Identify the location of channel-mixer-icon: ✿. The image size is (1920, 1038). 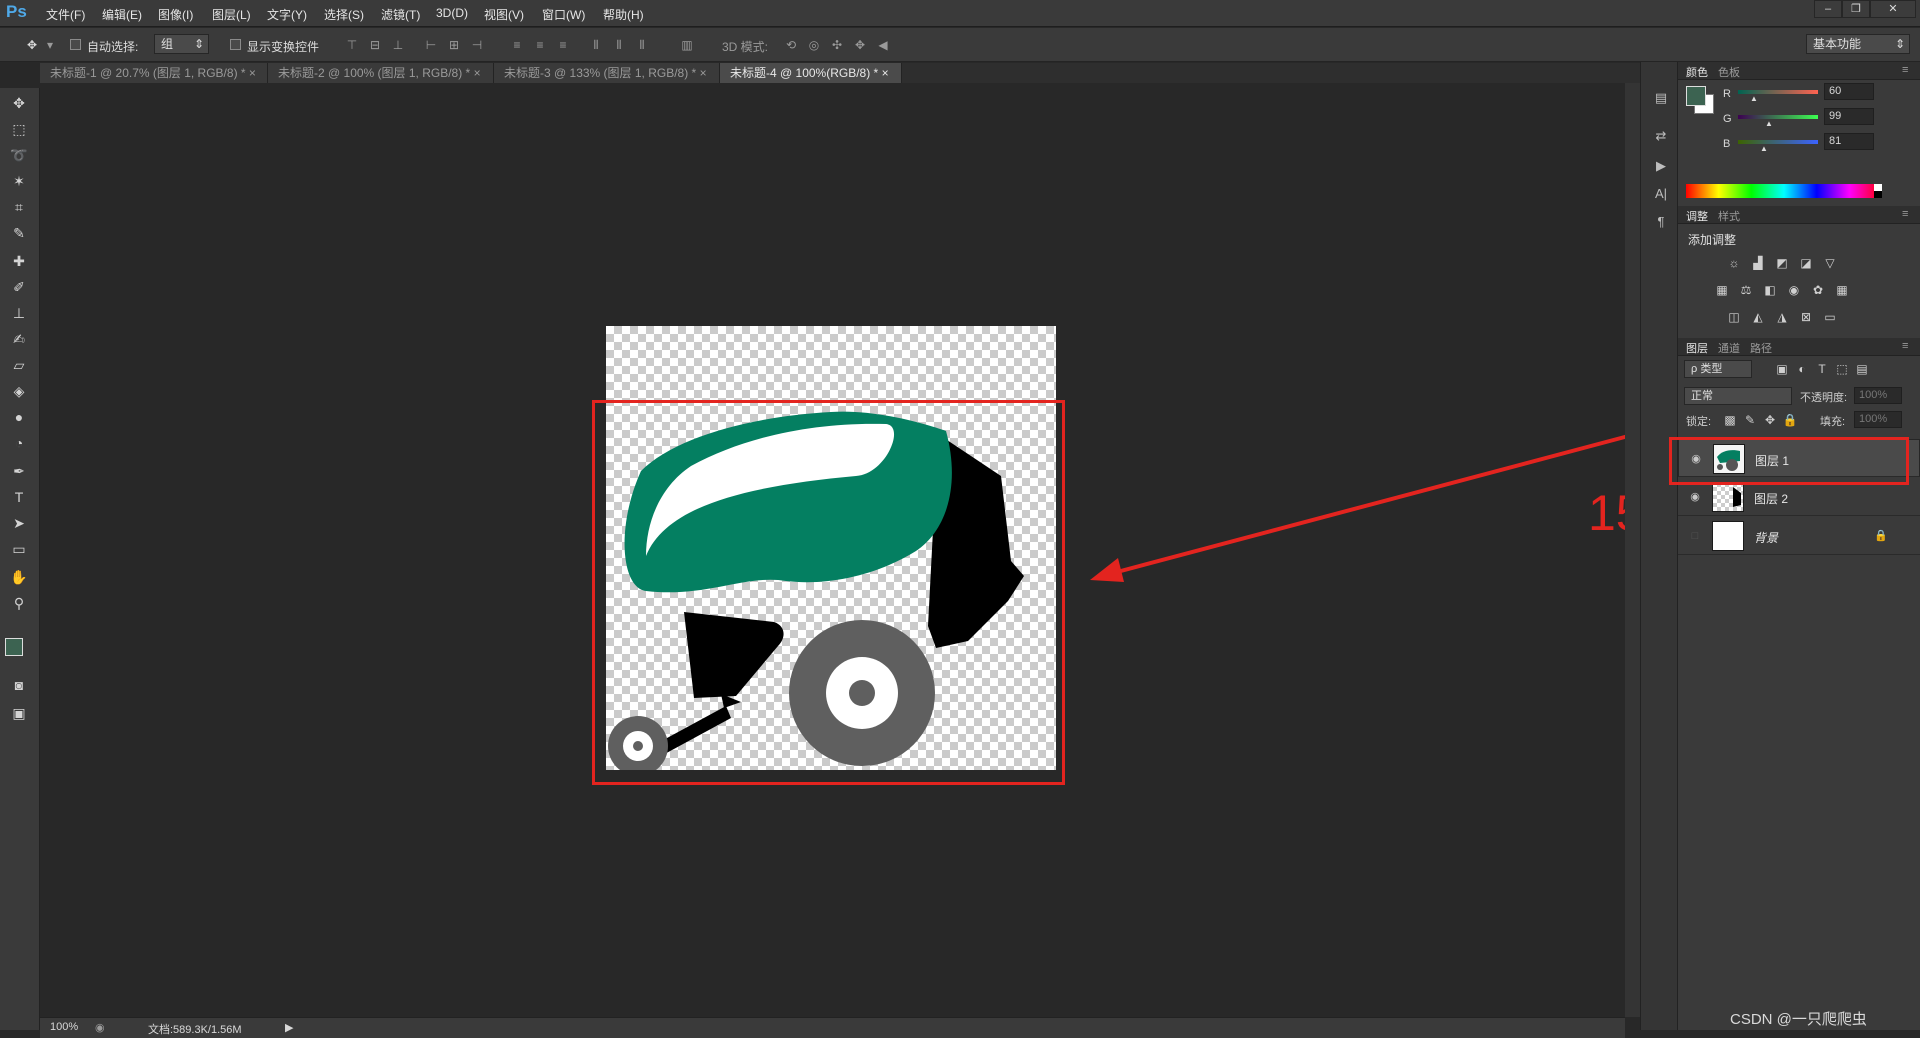
(1818, 290).